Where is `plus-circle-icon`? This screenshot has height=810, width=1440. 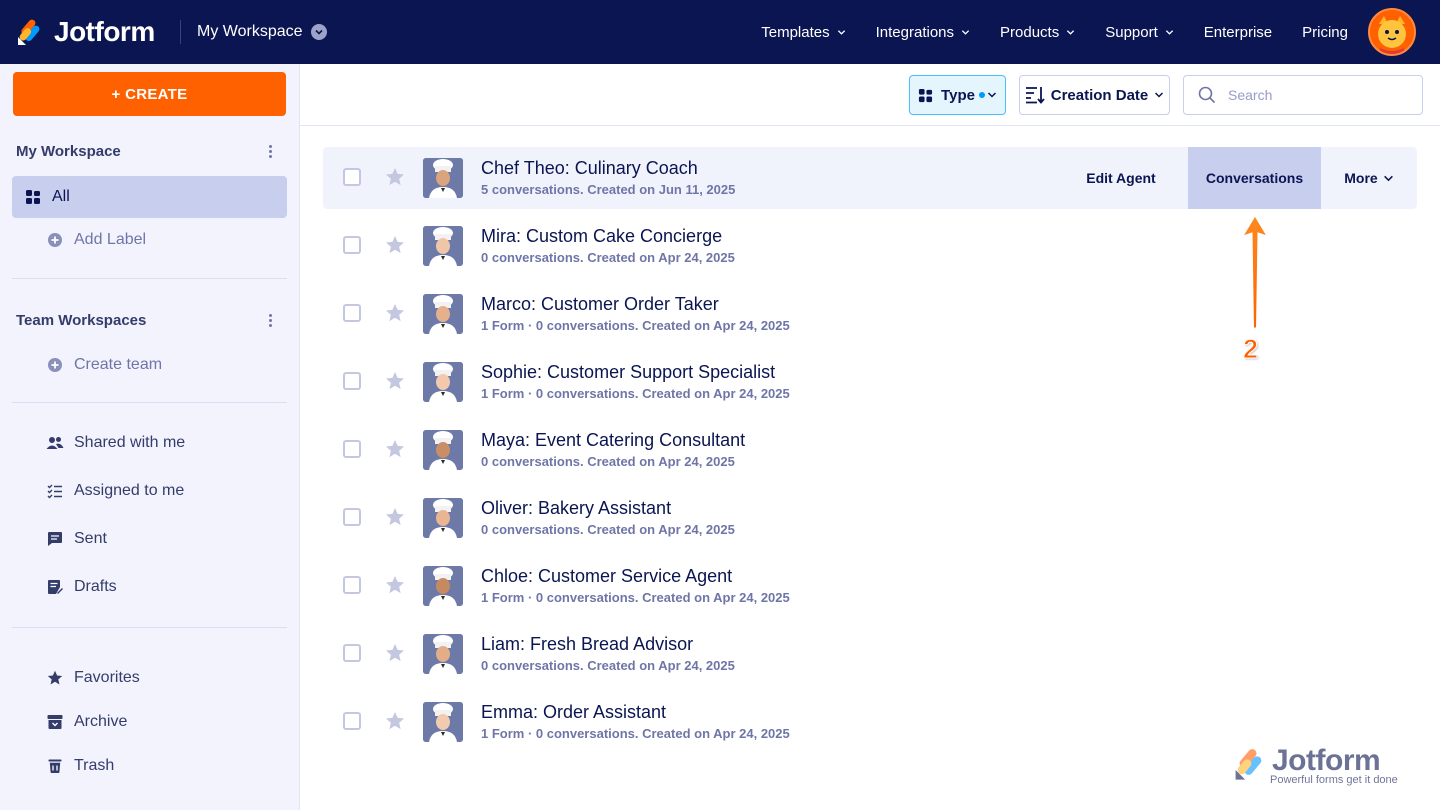
plus-circle-icon is located at coordinates (55, 365).